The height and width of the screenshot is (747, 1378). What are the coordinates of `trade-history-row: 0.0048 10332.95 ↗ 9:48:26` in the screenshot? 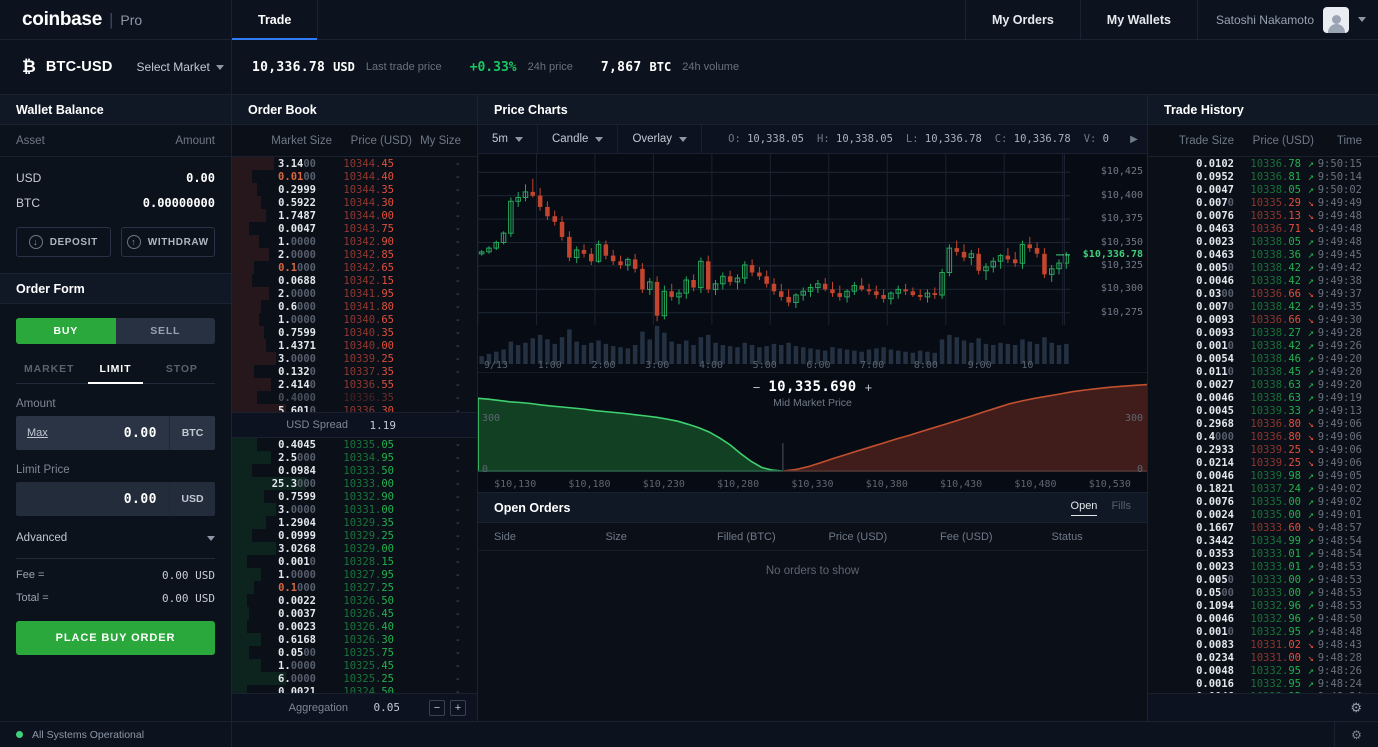 It's located at (1263, 670).